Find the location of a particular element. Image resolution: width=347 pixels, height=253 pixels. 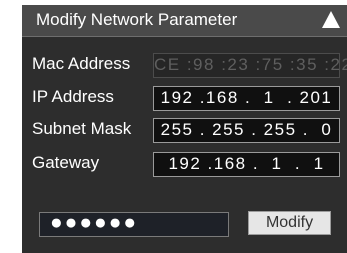

gateway-field: 192 .168 . 1 . 1 is located at coordinates (246, 164).